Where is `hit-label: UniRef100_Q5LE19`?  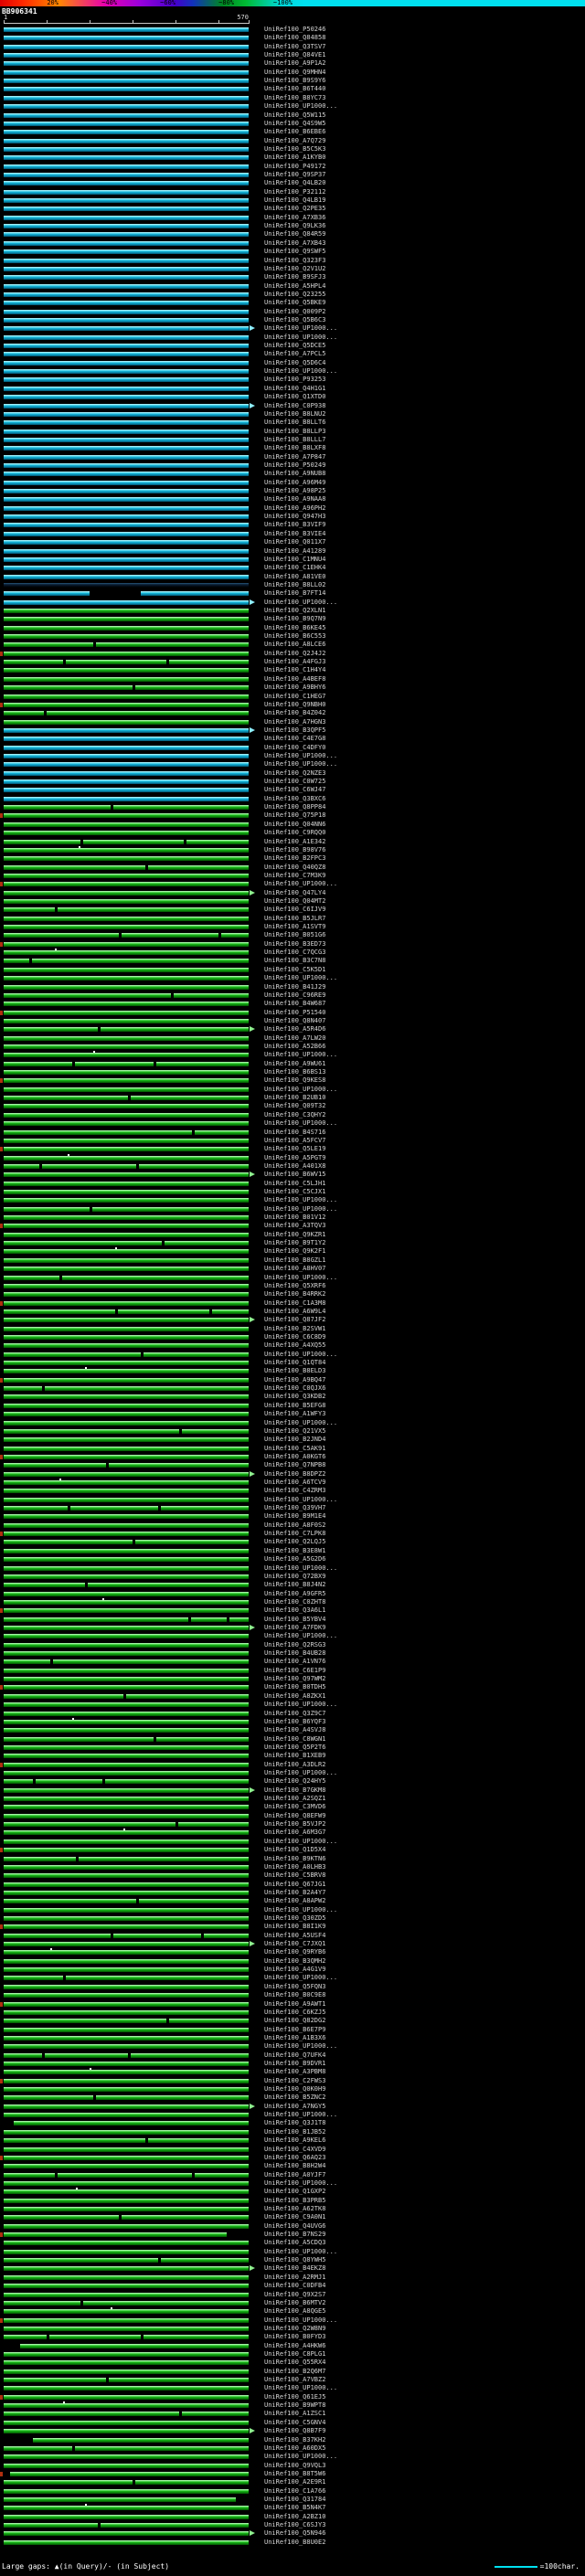
hit-label: UniRef100_Q5LE19 is located at coordinates (295, 1149).